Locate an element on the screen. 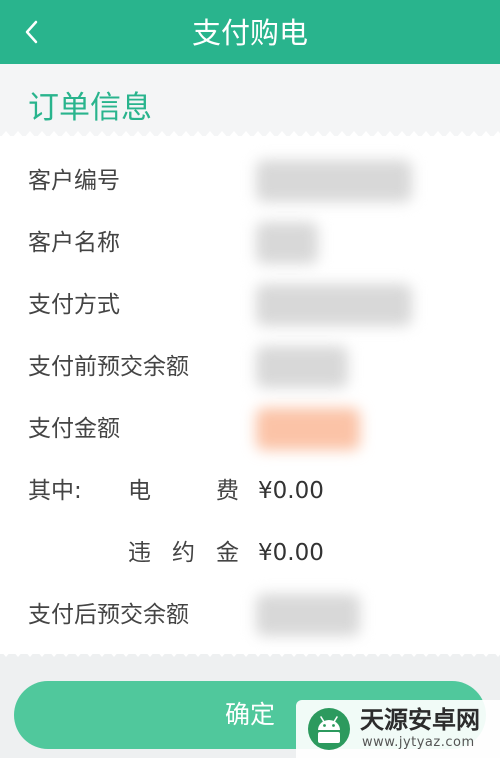 This screenshot has width=500, height=758. pay-amount-value-redacted is located at coordinates (308, 429).